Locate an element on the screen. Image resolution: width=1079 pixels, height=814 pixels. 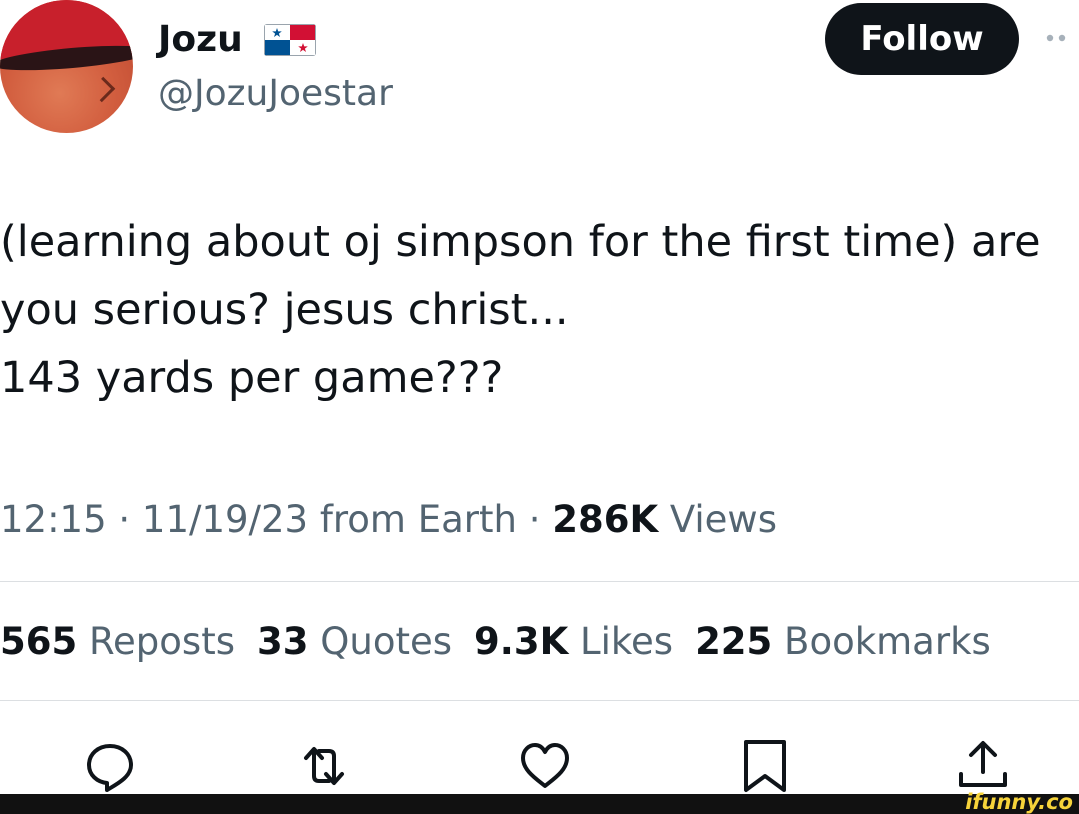
reposts-label: Reposts is located at coordinates (156, 641).